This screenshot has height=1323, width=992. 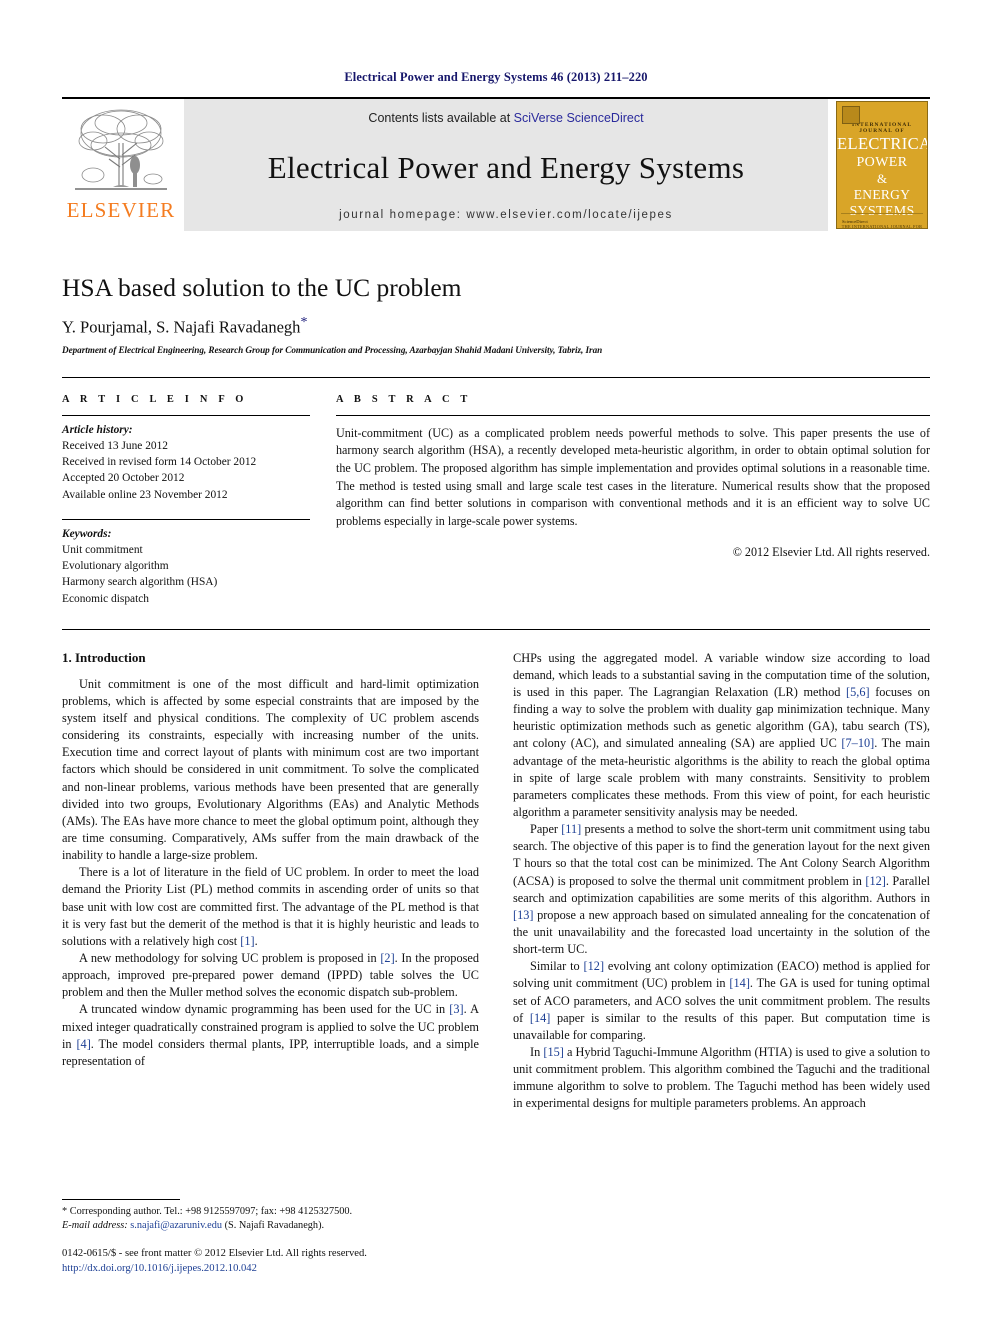 What do you see at coordinates (121, 1199) in the screenshot?
I see `footnote-divider` at bounding box center [121, 1199].